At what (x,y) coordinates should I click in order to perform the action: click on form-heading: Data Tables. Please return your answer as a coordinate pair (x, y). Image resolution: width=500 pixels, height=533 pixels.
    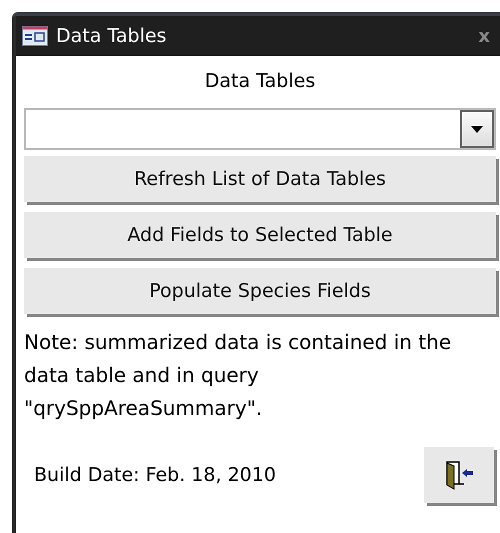
    Looking at the image, I should click on (260, 81).